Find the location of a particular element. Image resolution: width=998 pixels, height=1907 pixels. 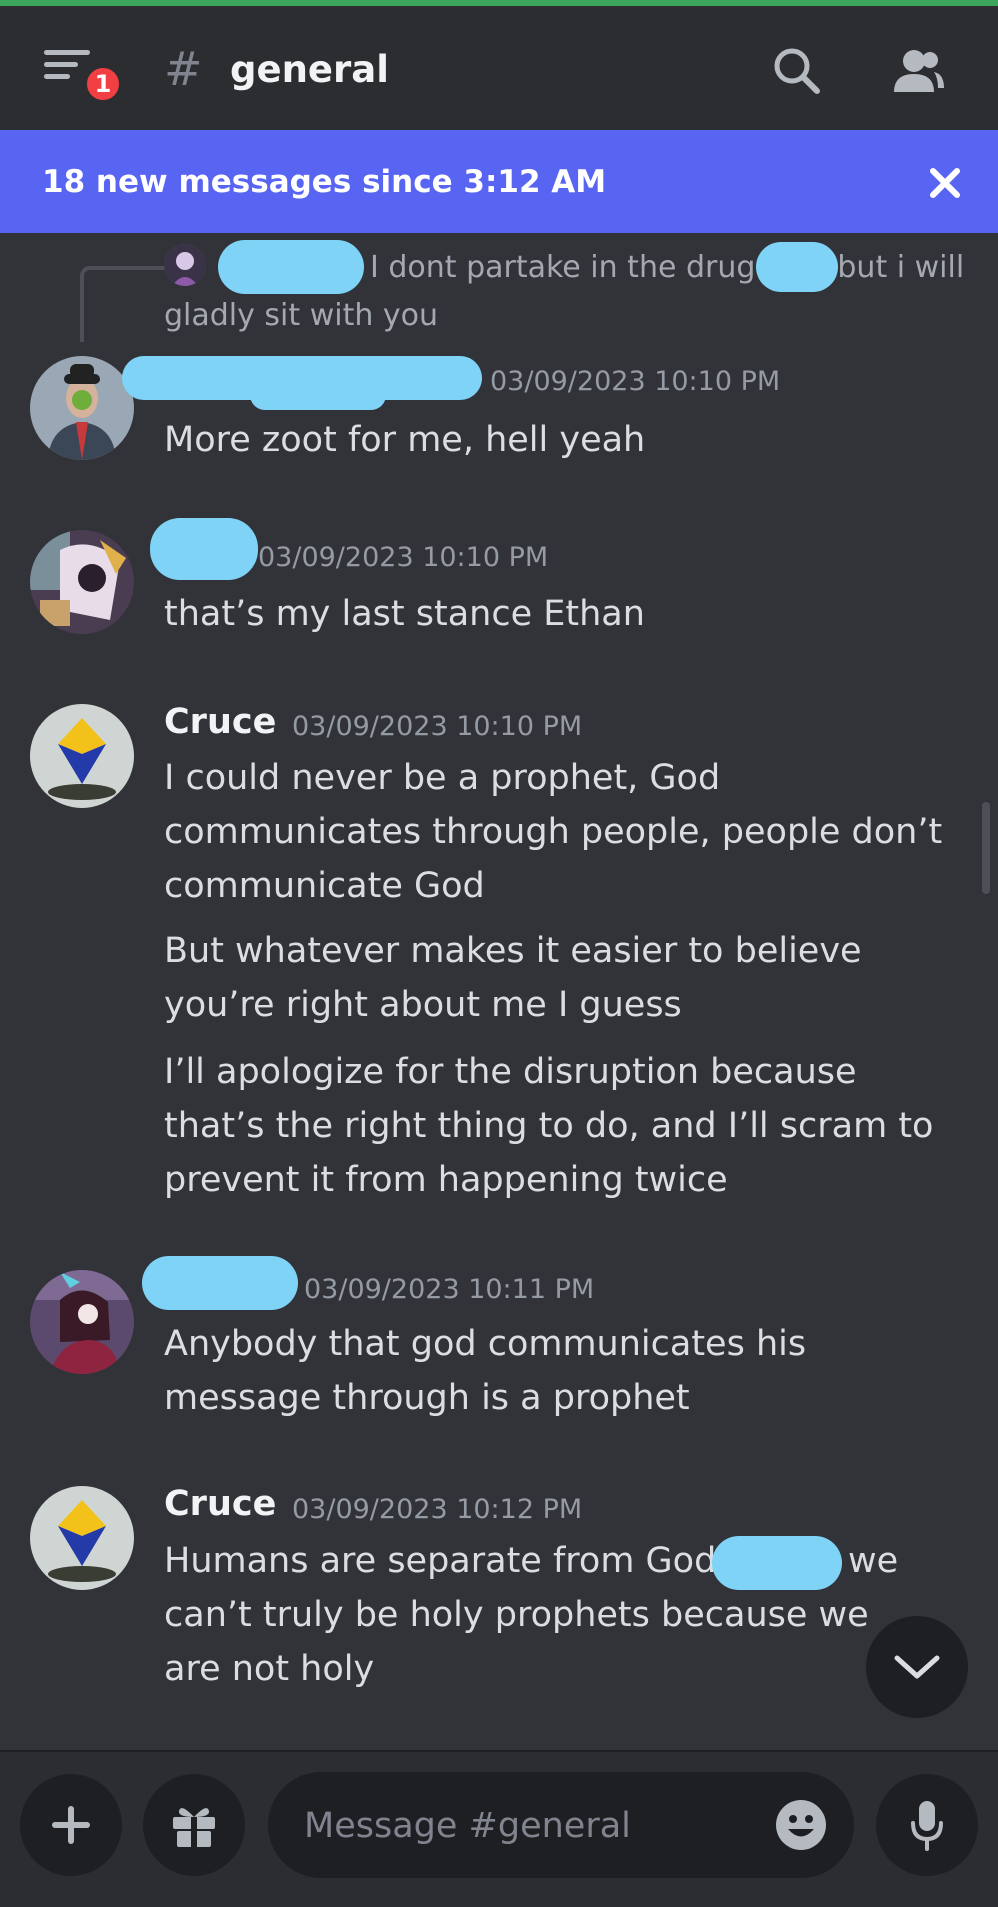

message-text: Humans are separate from God is located at coordinates (444, 1561).